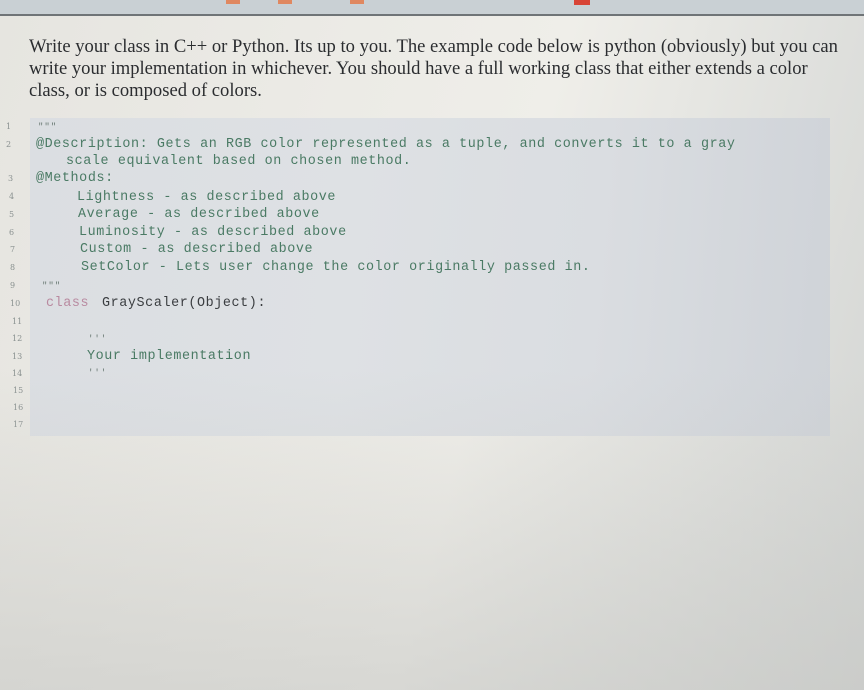 Image resolution: width=864 pixels, height=690 pixels. What do you see at coordinates (213, 232) in the screenshot?
I see `code-line-method-luminosity: Luminosity - as described above` at bounding box center [213, 232].